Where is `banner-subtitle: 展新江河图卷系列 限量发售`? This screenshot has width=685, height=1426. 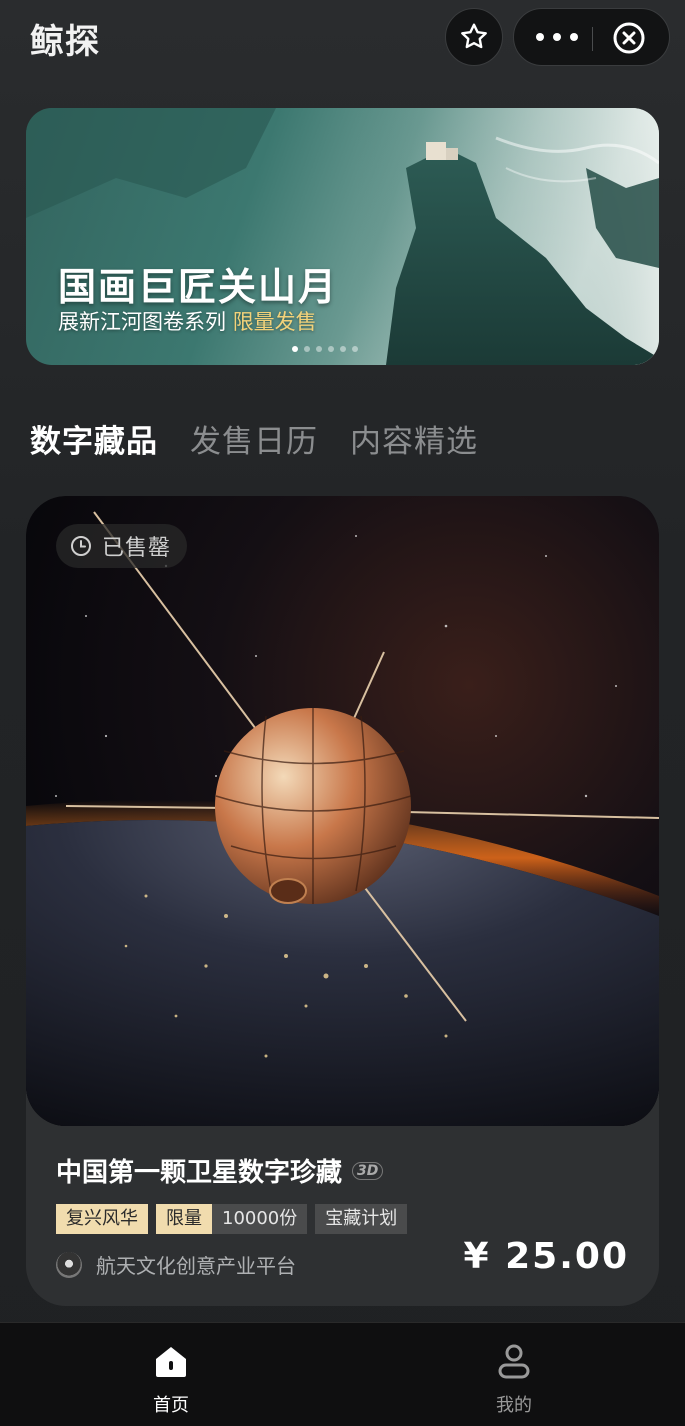
banner-subtitle: 展新江河图卷系列 限量发售 is located at coordinates (187, 321).